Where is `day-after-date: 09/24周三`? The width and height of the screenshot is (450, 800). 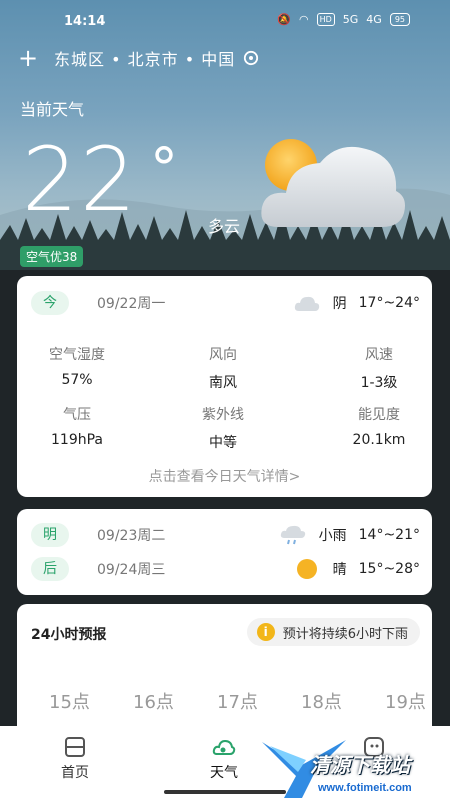
day-after-date: 09/24周三 is located at coordinates (131, 570).